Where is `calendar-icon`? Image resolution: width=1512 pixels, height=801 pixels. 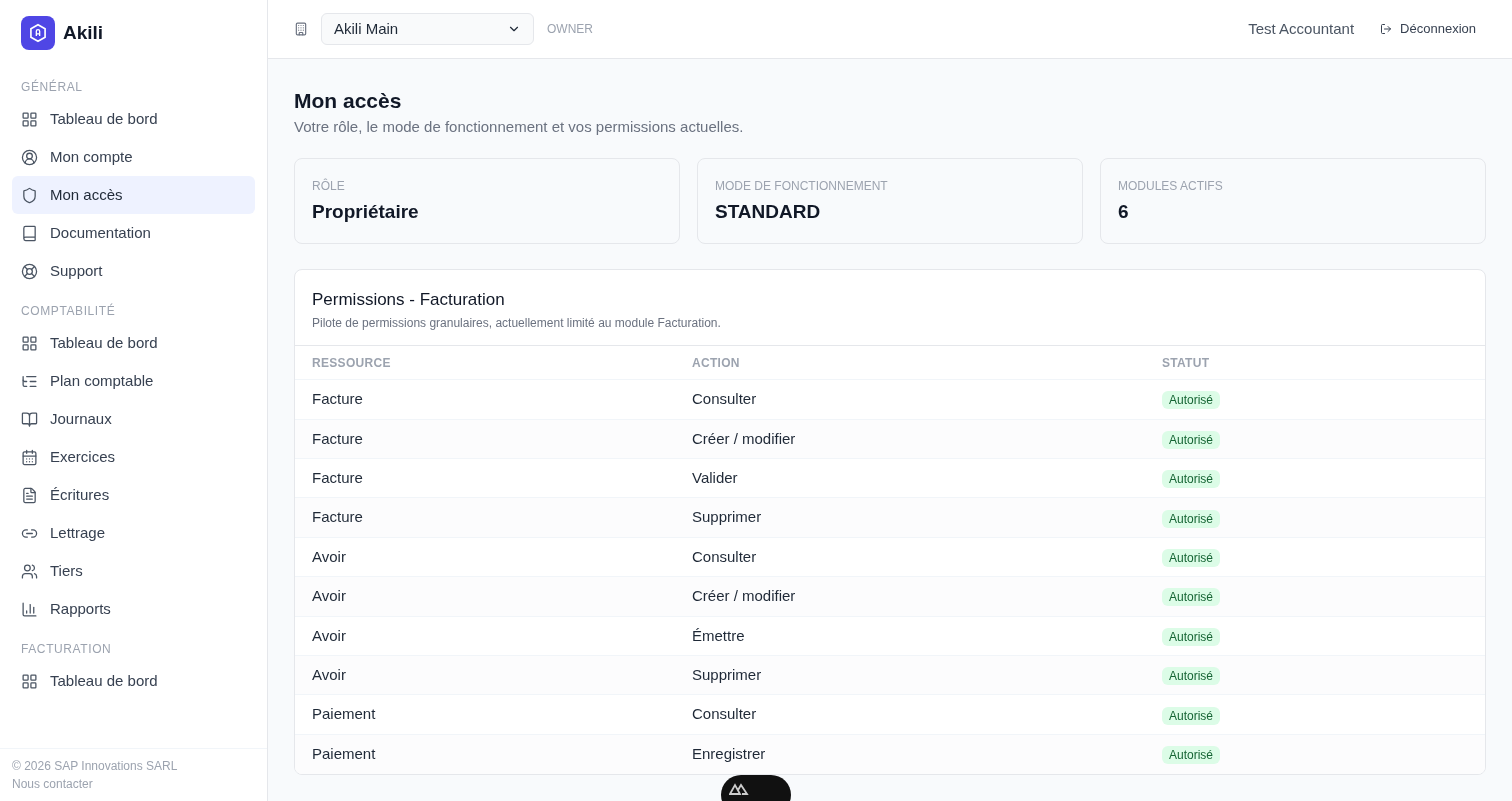
calendar-icon is located at coordinates (29, 457).